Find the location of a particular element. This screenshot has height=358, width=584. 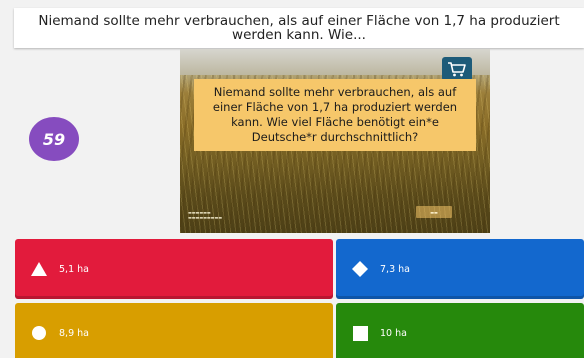

answer-label: 8,9 ha is located at coordinates (74, 333).